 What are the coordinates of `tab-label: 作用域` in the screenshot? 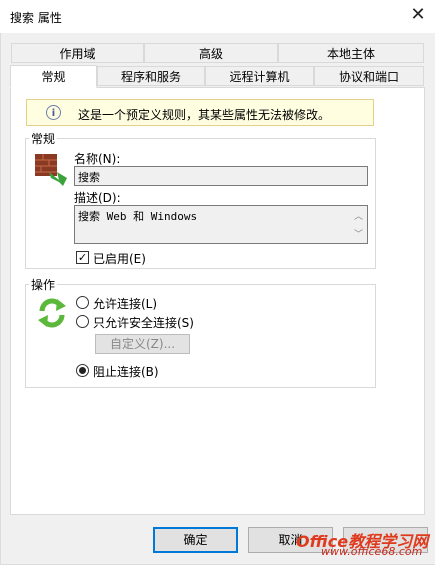 It's located at (77, 54).